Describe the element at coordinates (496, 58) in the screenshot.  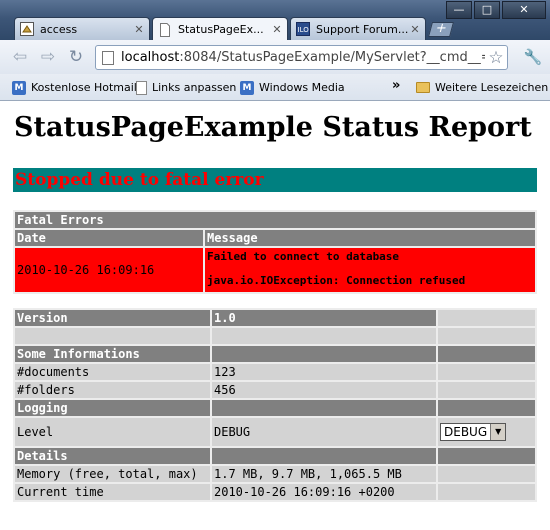
I see `bookmark-star-icon: ☆` at that location.